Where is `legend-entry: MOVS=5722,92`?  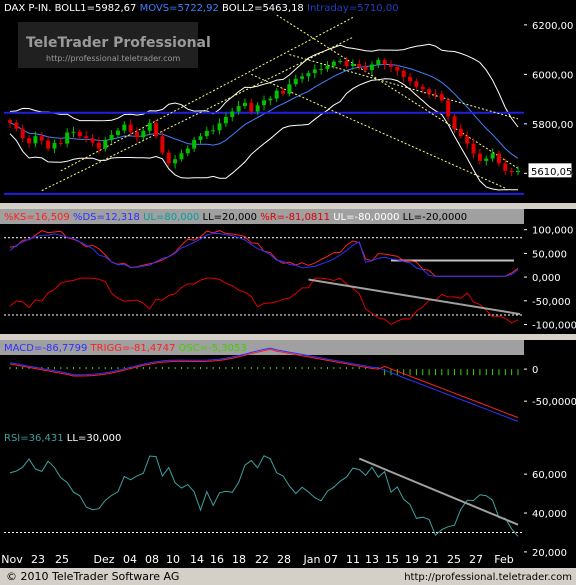 legend-entry: MOVS=5722,92 is located at coordinates (177, 8).